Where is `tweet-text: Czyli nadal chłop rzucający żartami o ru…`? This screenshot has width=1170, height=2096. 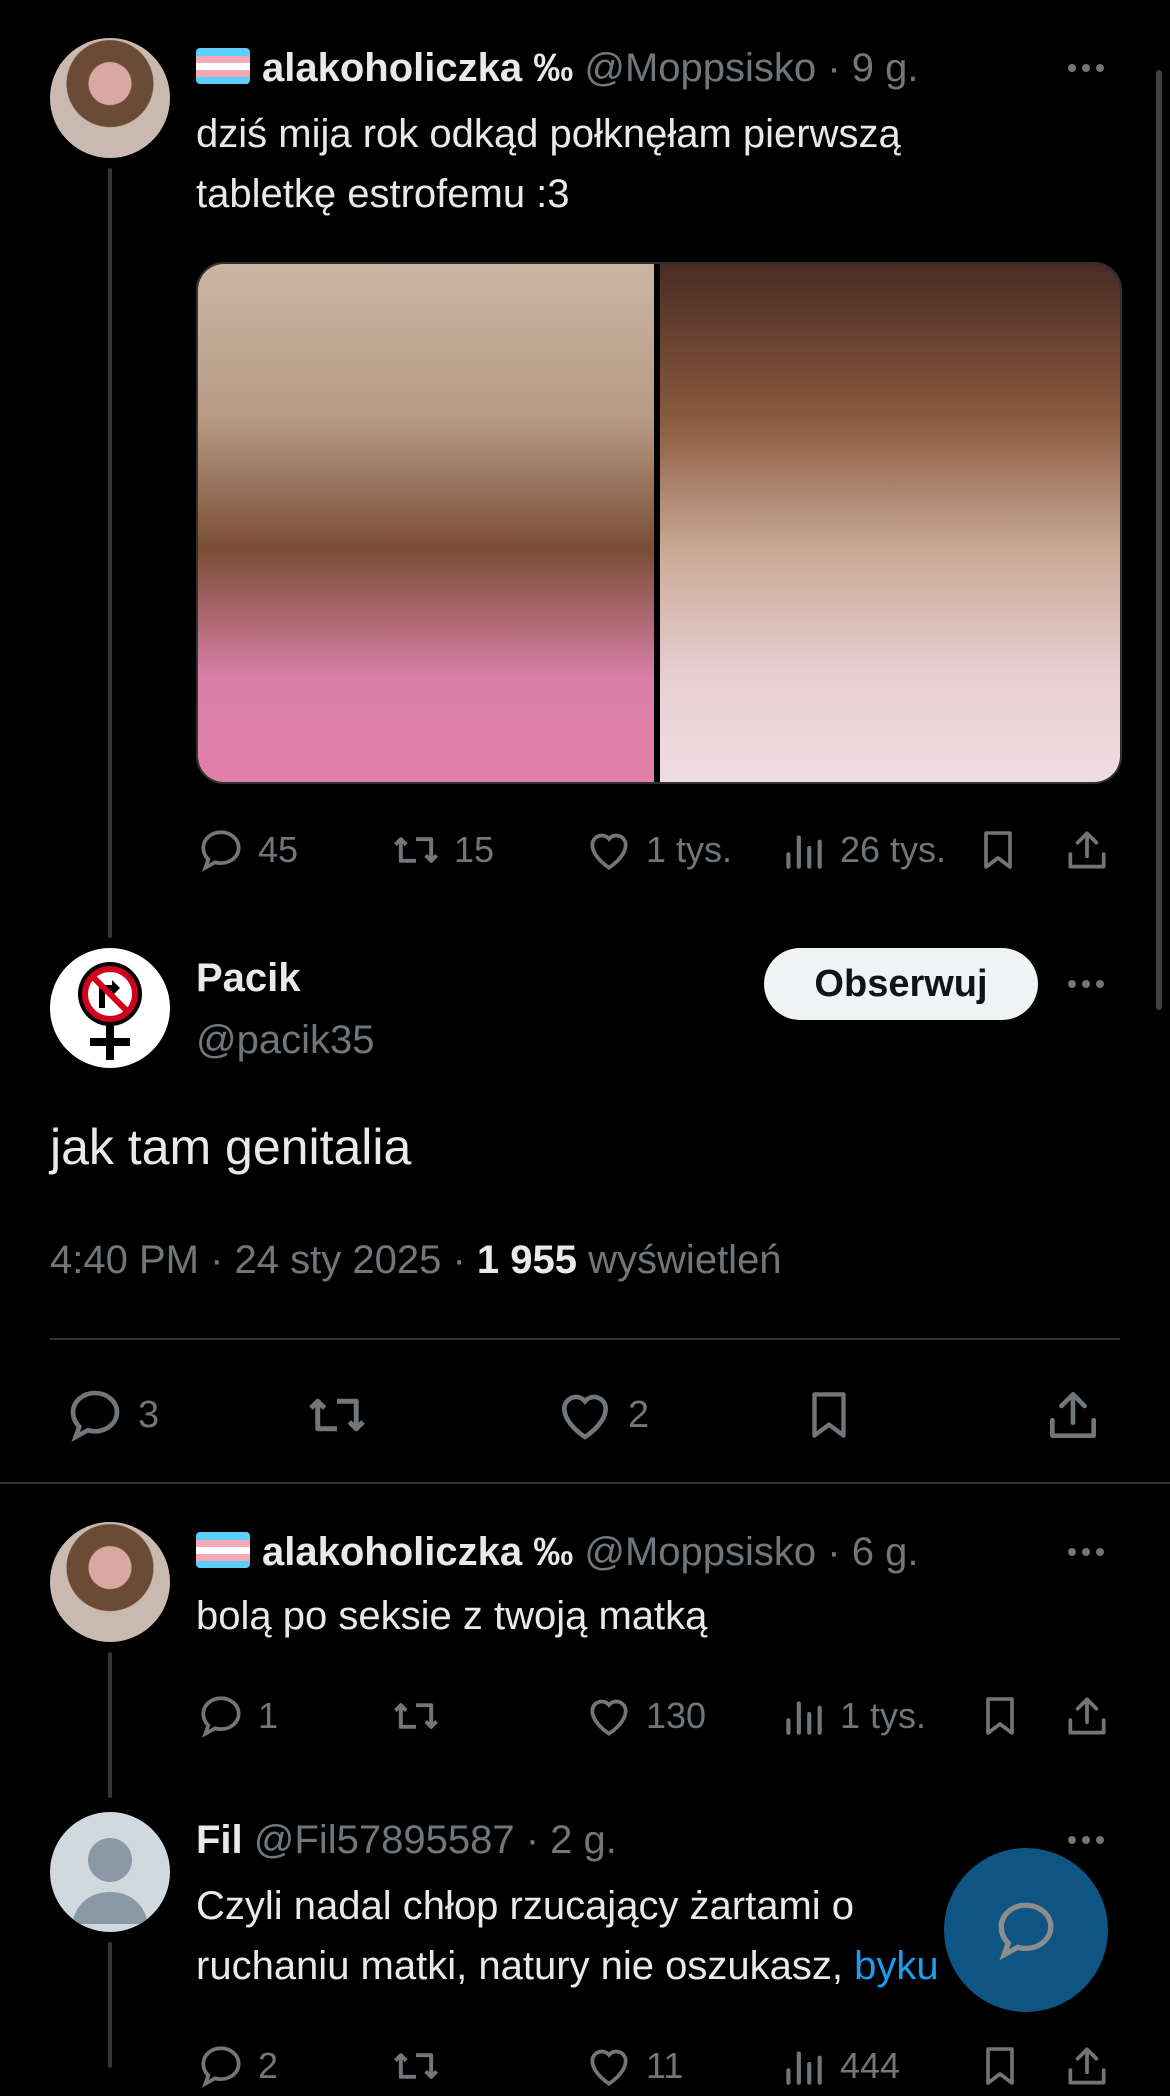
tweet-text: Czyli nadal chłop rzucający żartami o ru… is located at coordinates (567, 1936).